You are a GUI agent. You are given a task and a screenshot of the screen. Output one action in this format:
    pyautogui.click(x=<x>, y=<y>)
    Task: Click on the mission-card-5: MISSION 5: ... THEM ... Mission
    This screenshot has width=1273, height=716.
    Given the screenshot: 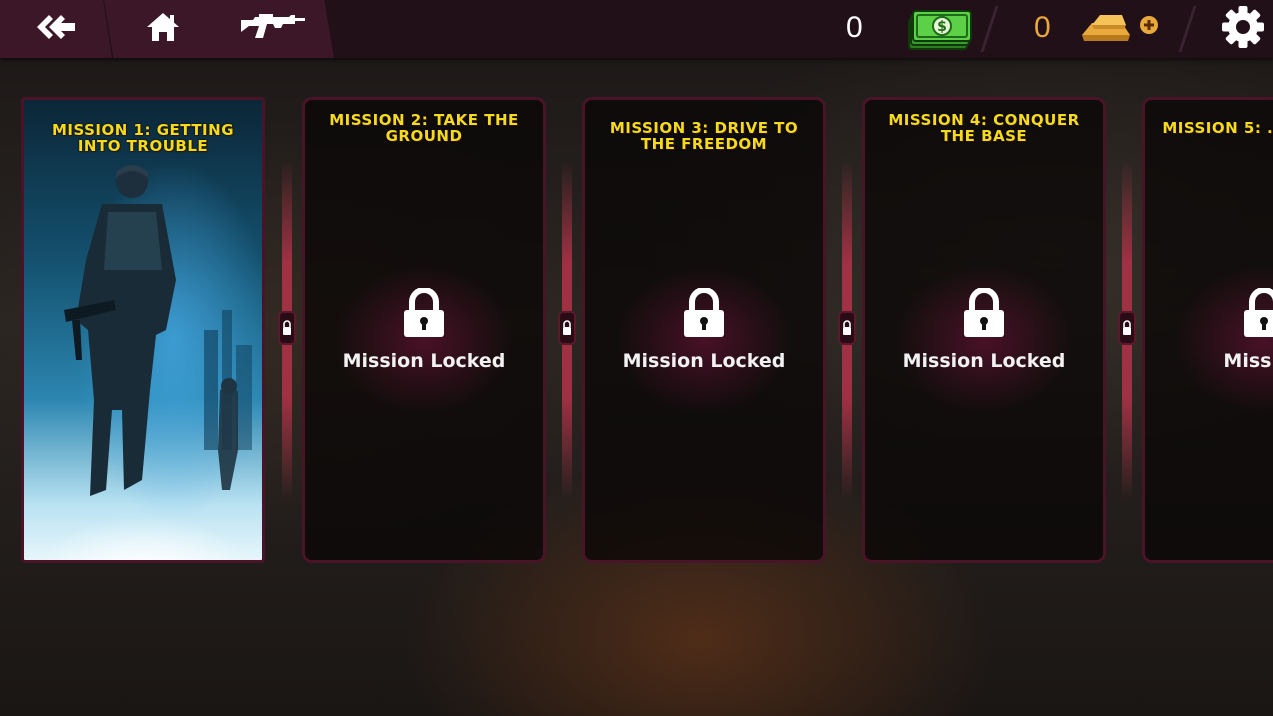 What is the action you would take?
    pyautogui.click(x=1207, y=330)
    